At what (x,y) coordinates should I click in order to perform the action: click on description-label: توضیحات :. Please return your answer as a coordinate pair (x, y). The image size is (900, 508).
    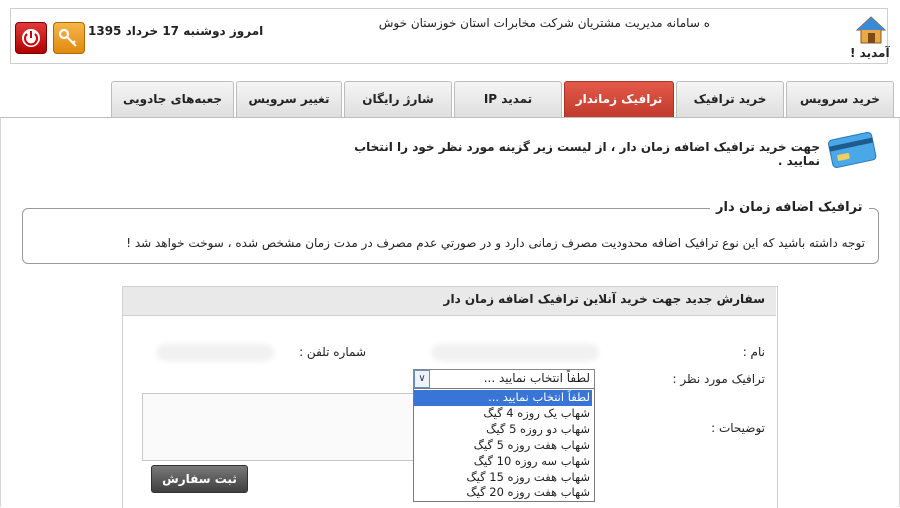
    Looking at the image, I should click on (738, 428).